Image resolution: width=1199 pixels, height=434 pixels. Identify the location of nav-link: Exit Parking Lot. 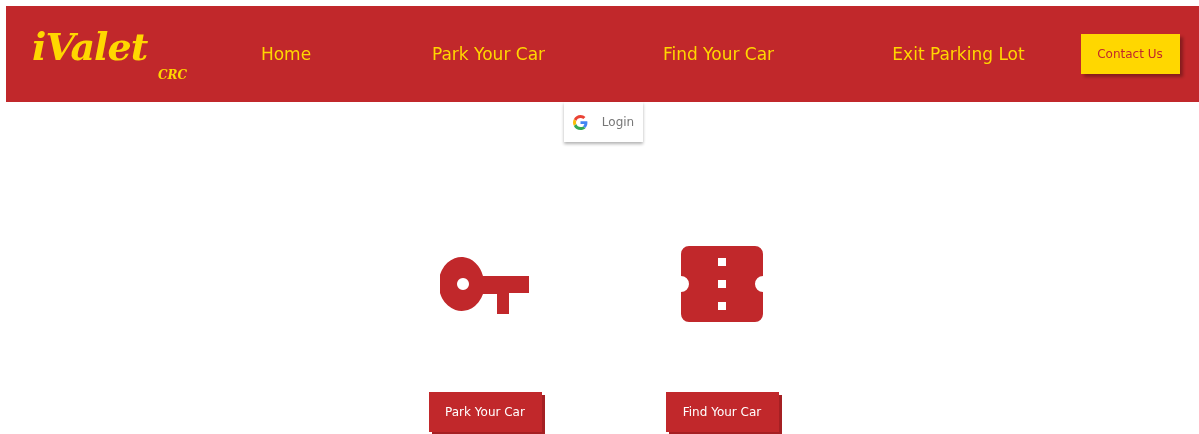
(958, 54).